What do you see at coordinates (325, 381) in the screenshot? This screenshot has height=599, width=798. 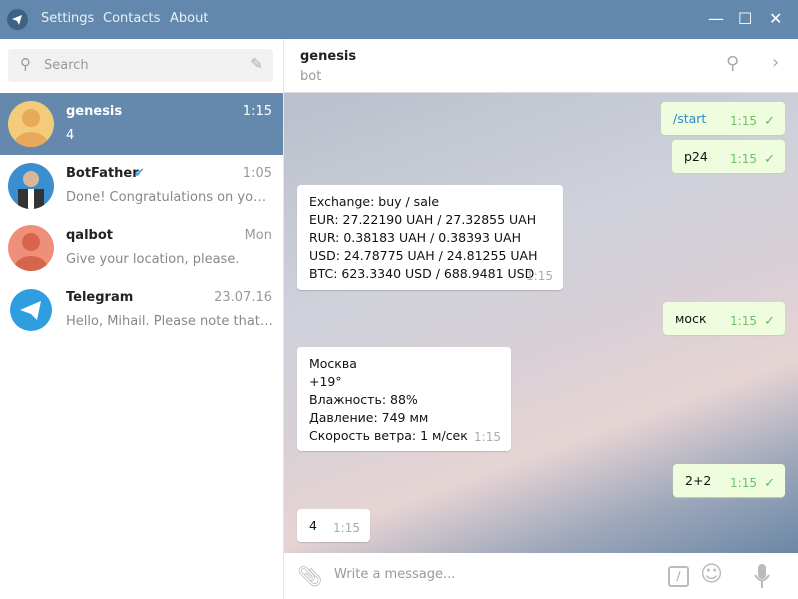 I see `message-line: +19°` at bounding box center [325, 381].